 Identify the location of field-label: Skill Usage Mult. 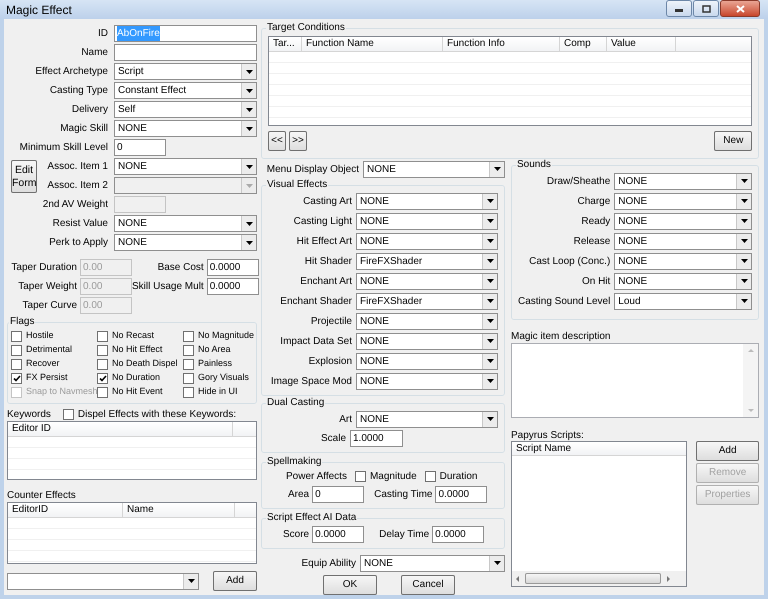
(168, 287).